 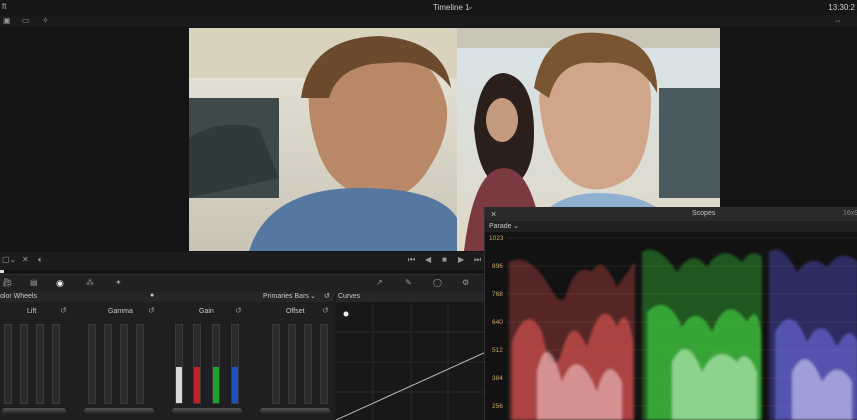 What do you see at coordinates (500, 226) in the screenshot?
I see `parade-dropdown: Parade` at bounding box center [500, 226].